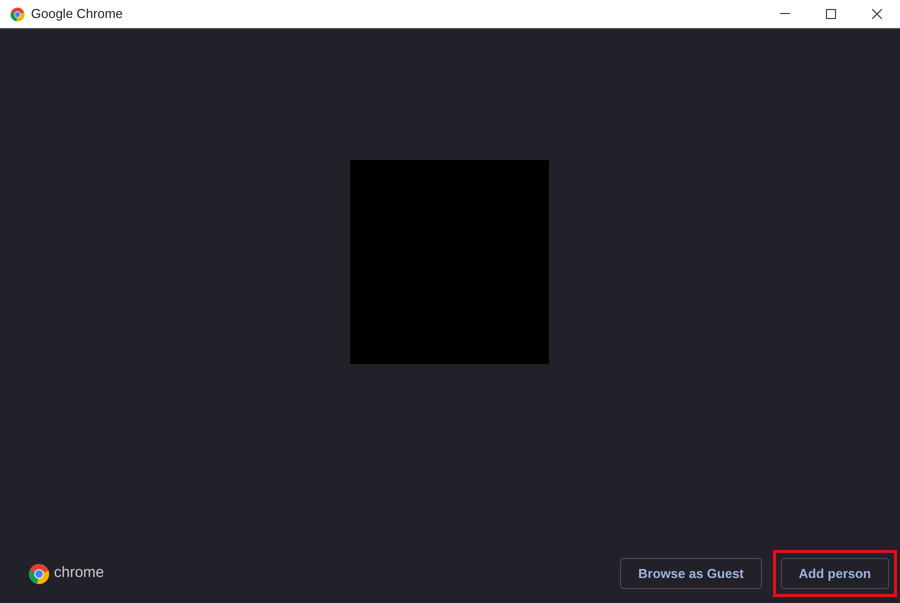 Image resolution: width=900 pixels, height=603 pixels. What do you see at coordinates (691, 573) in the screenshot?
I see `profile-button: Browse as Guest` at bounding box center [691, 573].